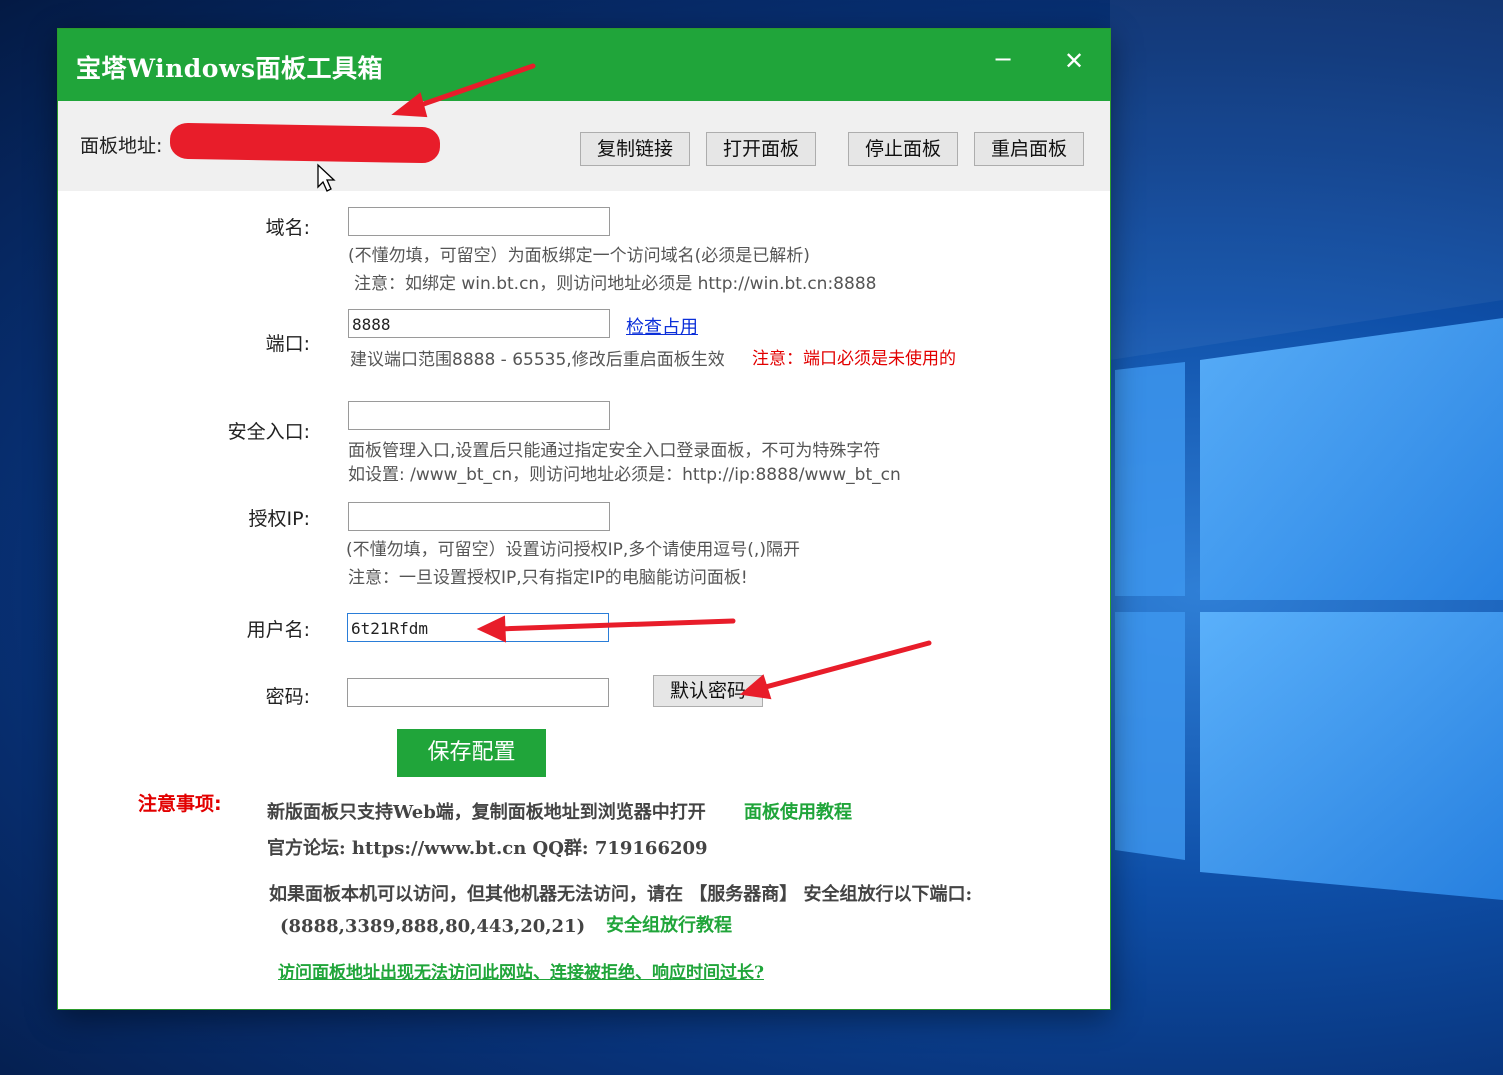 Image resolution: width=1503 pixels, height=1075 pixels. What do you see at coordinates (579, 256) in the screenshot?
I see `domain-hint: (不懂勿填，可留空）为面板绑定一个访问域名(必须是已解析)` at bounding box center [579, 256].